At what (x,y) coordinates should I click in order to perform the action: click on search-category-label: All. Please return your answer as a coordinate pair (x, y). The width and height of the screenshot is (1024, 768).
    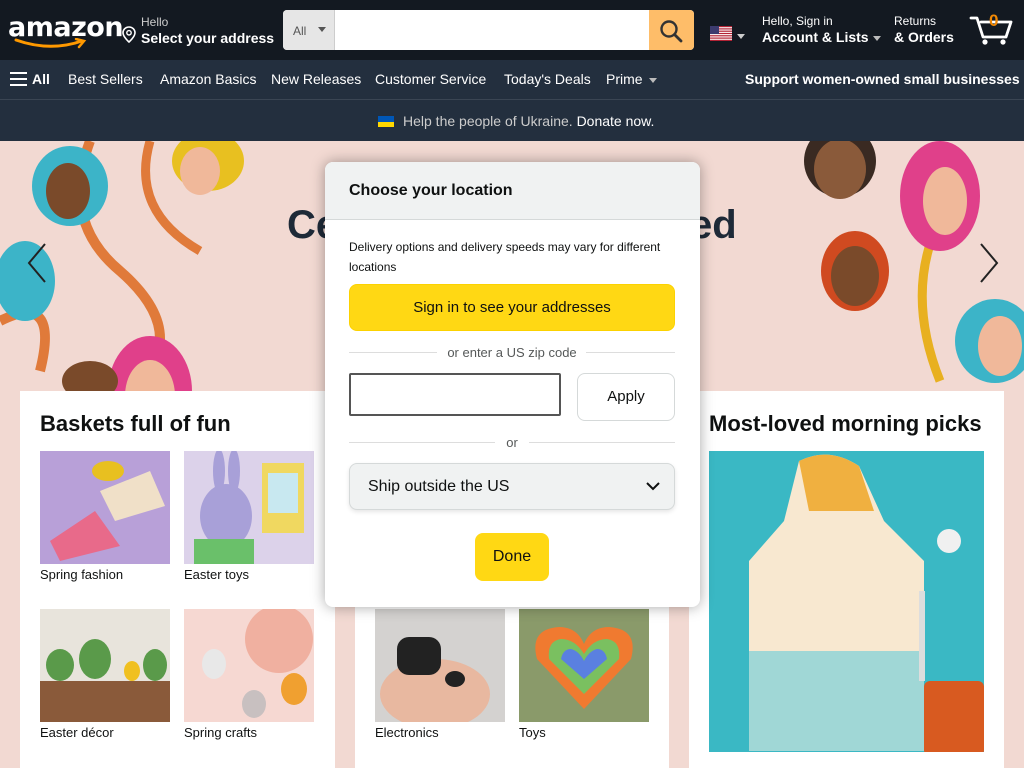
    Looking at the image, I should click on (300, 31).